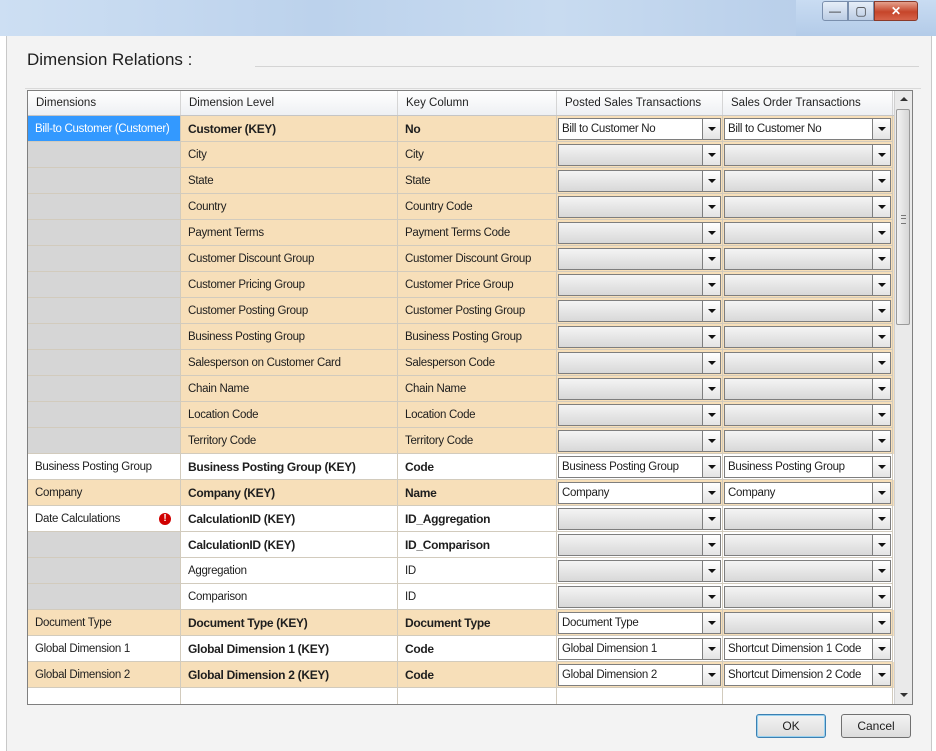  I want to click on dimension-level-cell, so click(289, 696).